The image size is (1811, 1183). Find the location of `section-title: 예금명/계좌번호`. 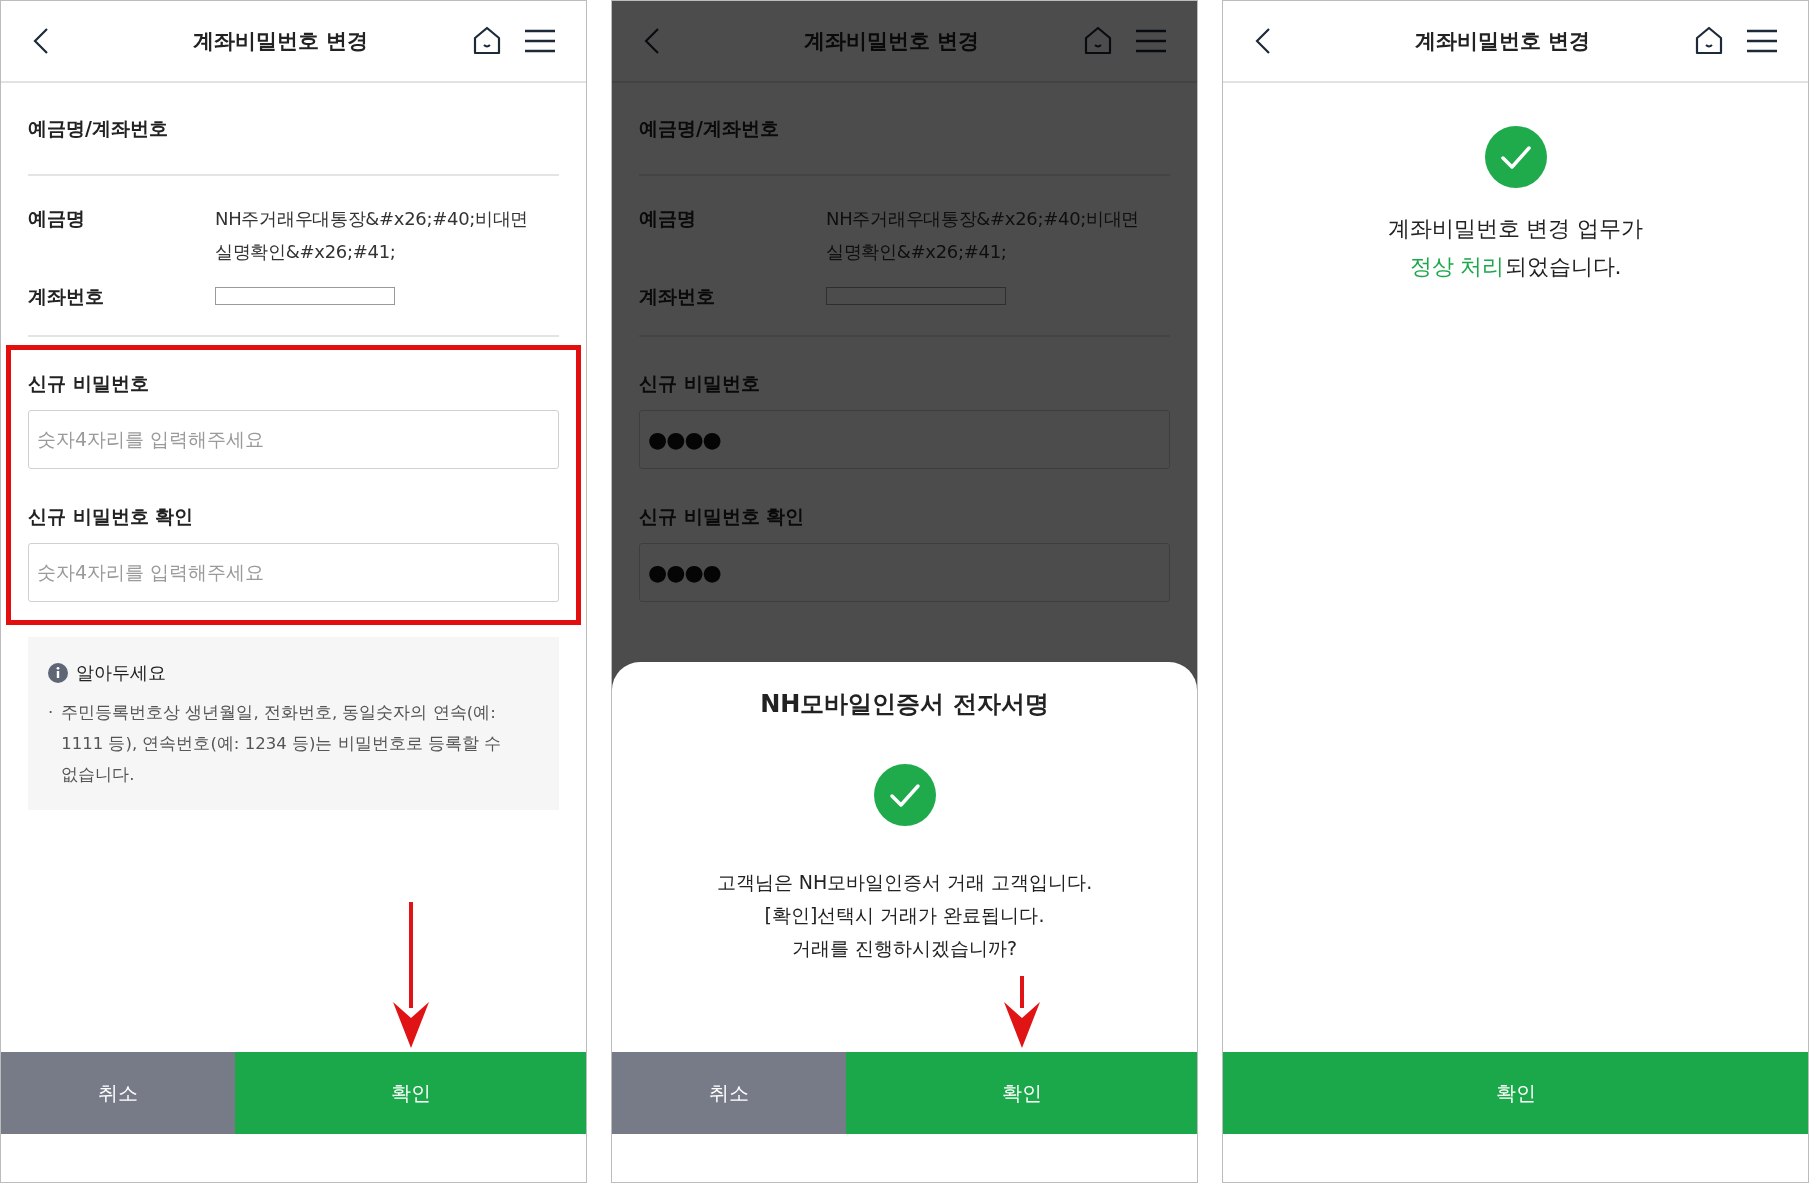

section-title: 예금명/계좌번호 is located at coordinates (293, 129).